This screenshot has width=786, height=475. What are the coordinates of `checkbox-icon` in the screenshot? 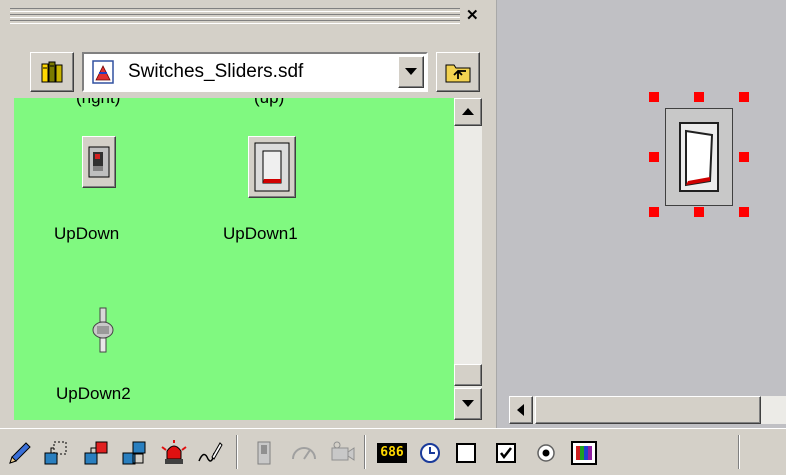 It's located at (506, 453).